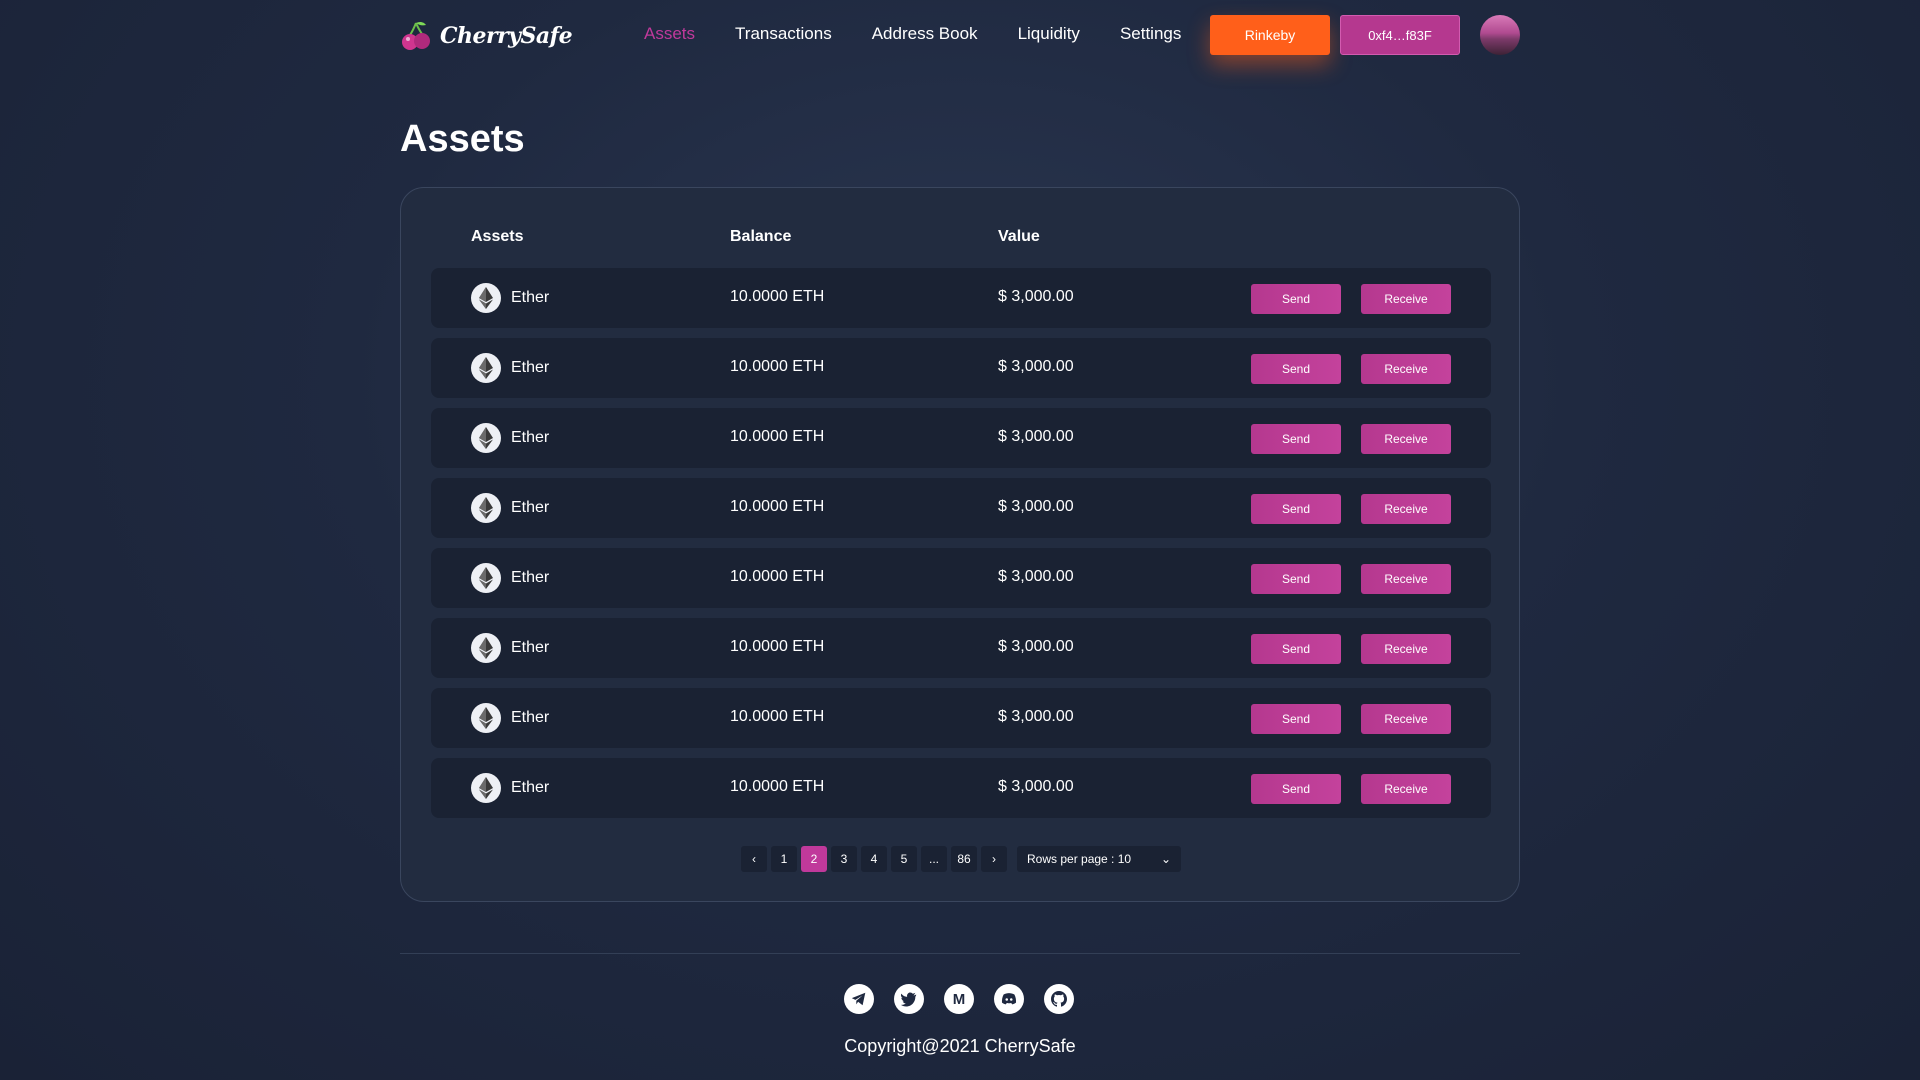 This screenshot has height=1080, width=1920. I want to click on chevron-down-icon: ⌄, so click(1165, 859).